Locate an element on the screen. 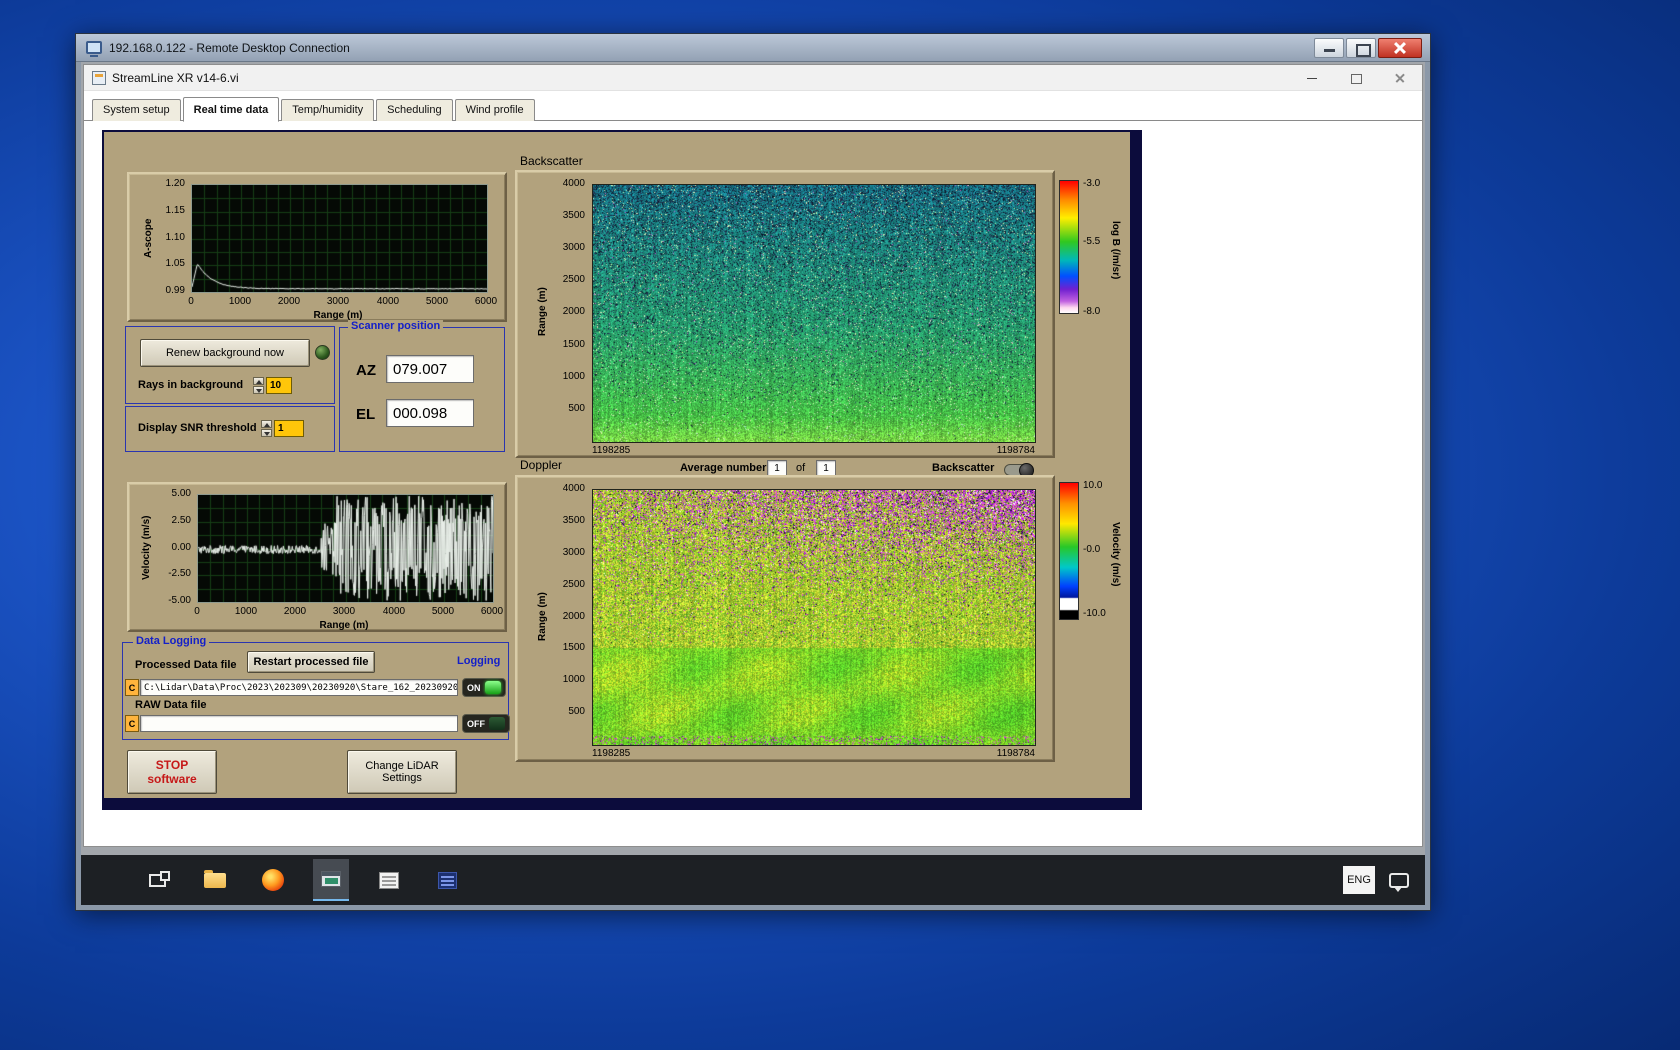  ascope-ytick: 1.15 is located at coordinates (175, 210).